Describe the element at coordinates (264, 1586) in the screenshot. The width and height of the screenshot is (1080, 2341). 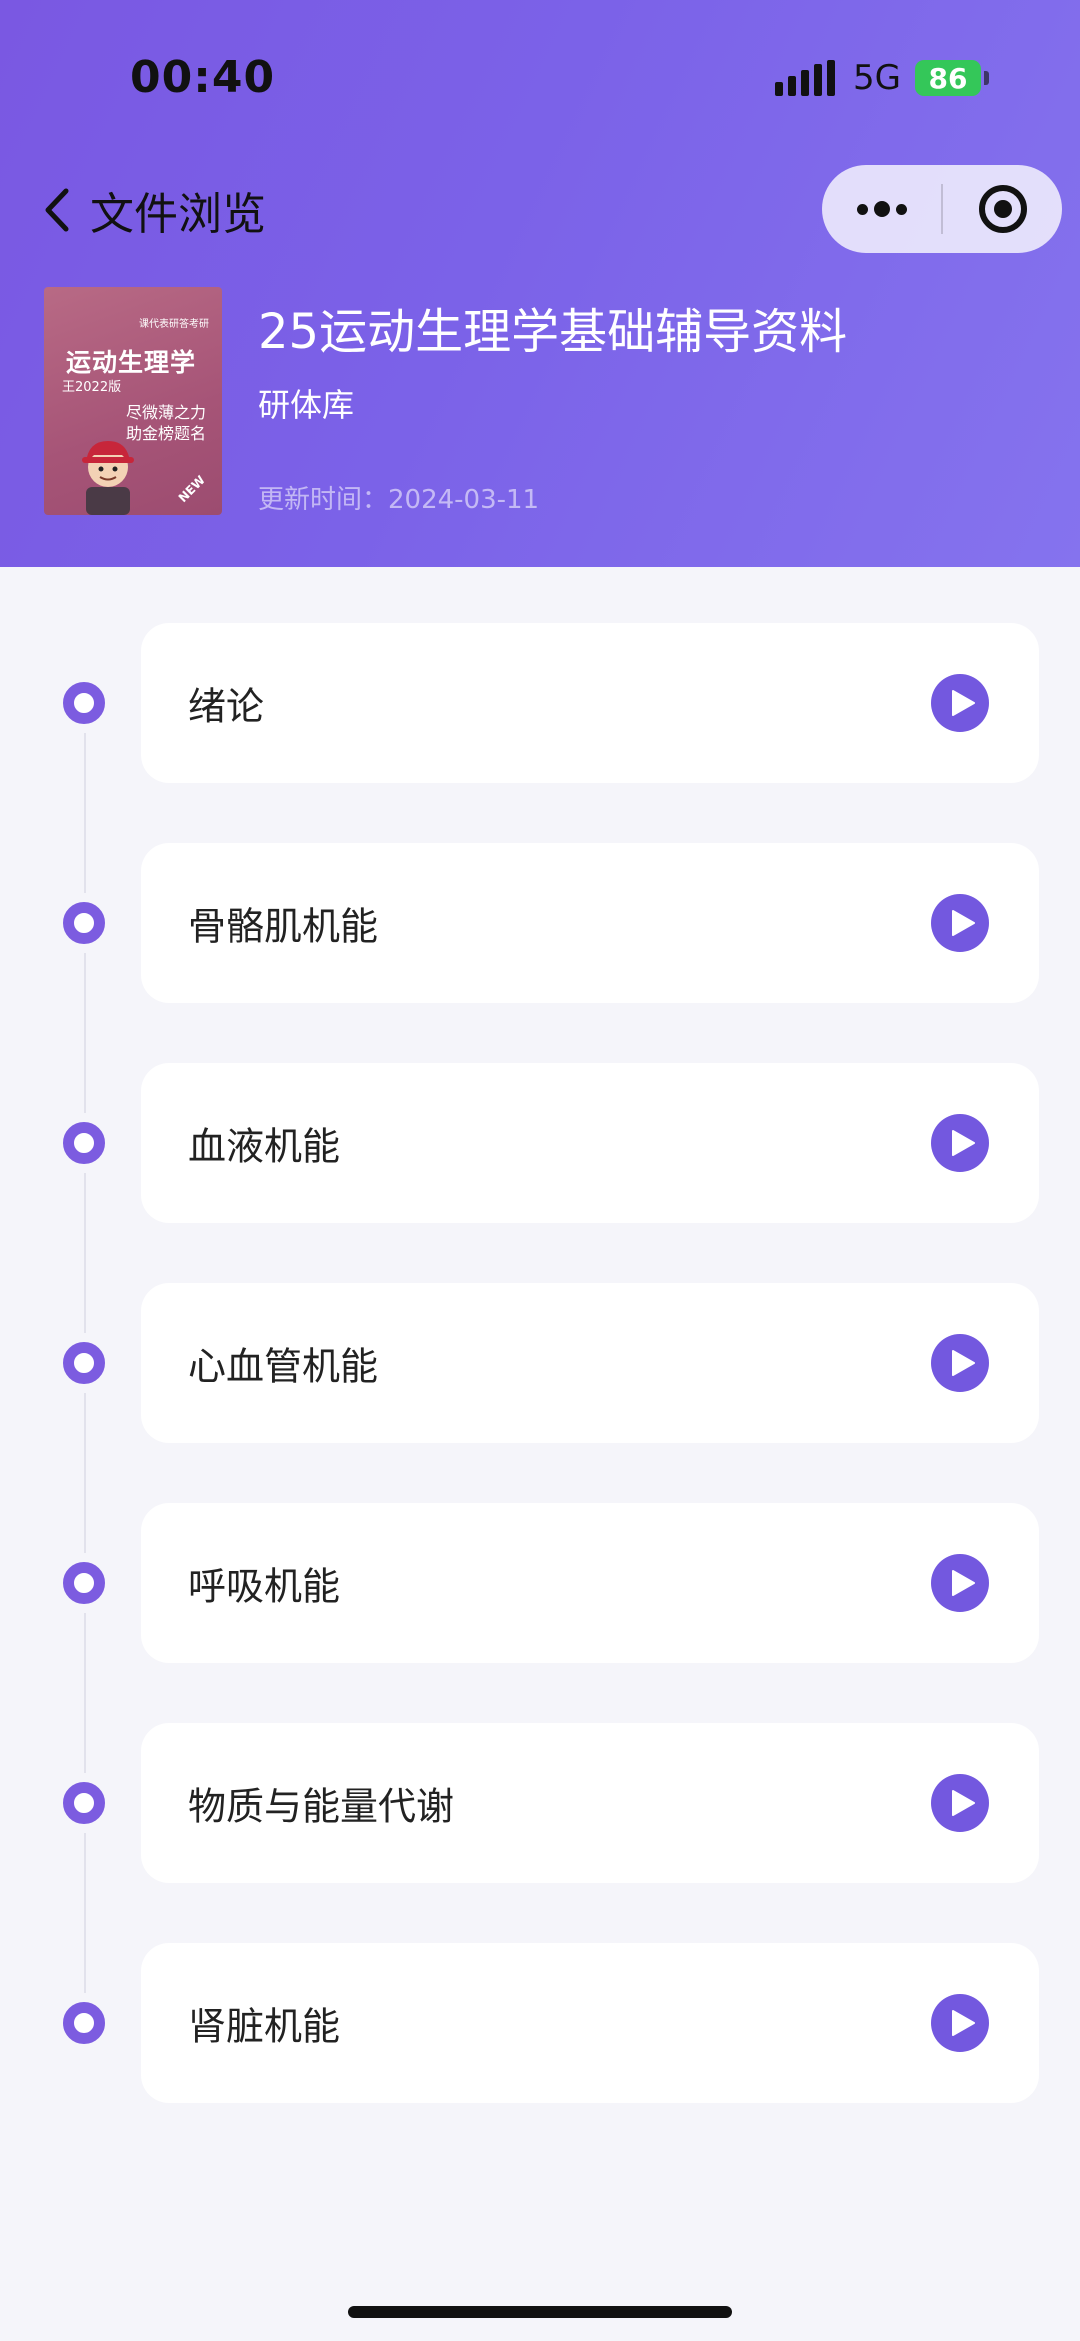
I see `chapter-label: 呼吸机能` at that location.